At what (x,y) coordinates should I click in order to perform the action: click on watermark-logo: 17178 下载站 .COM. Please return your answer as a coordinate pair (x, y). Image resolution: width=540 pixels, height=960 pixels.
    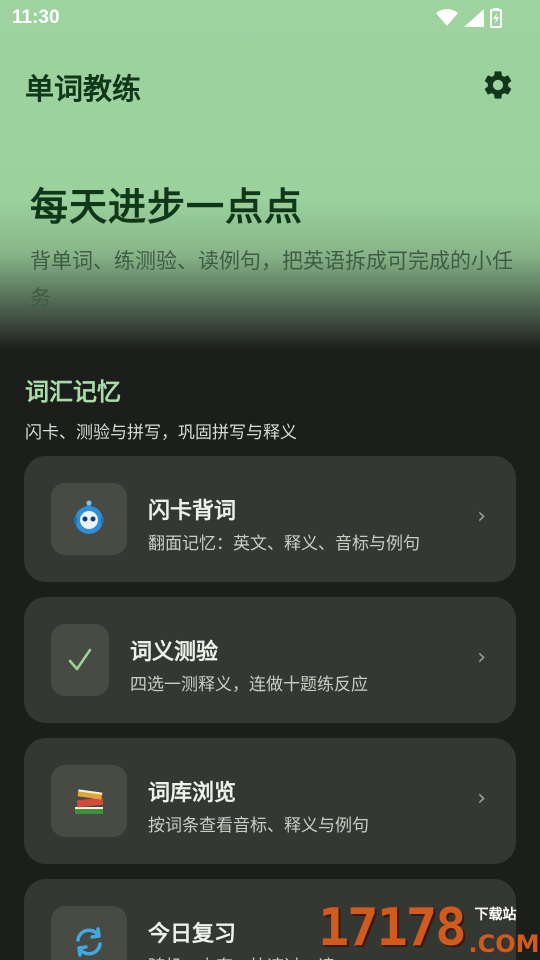
    Looking at the image, I should click on (429, 928).